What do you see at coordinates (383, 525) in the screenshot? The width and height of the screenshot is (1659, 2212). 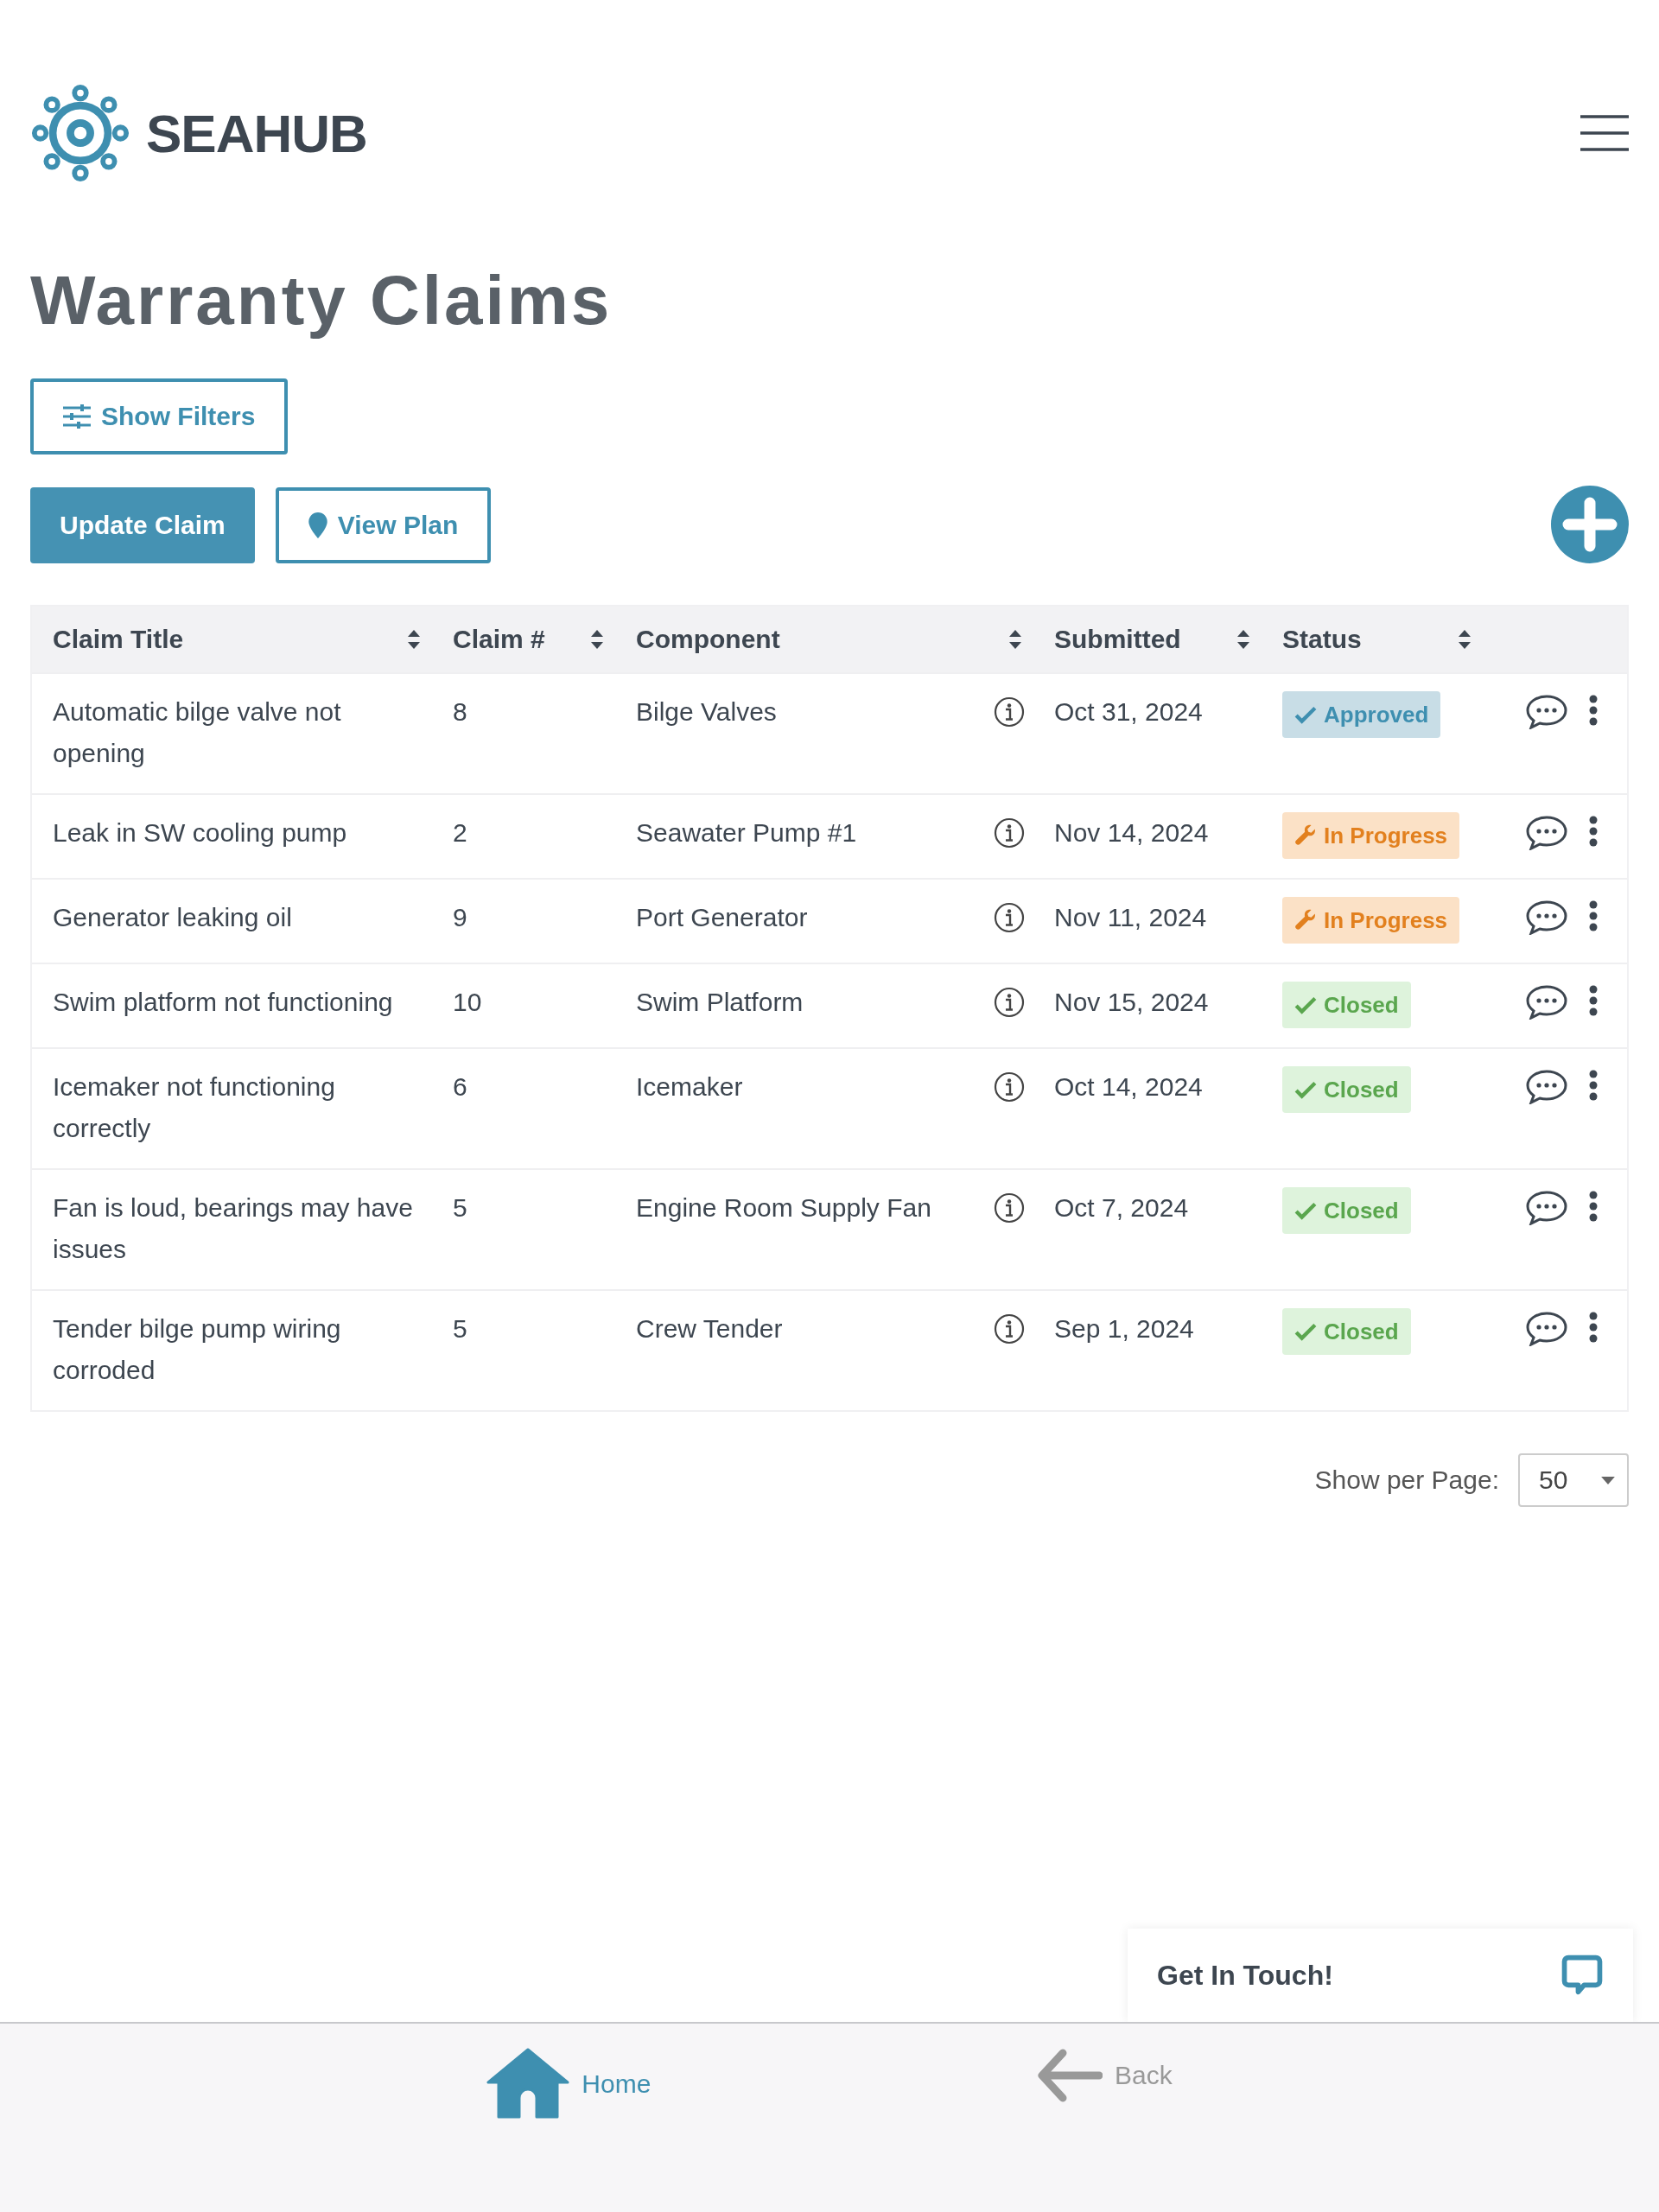 I see `action-button: View Plan` at bounding box center [383, 525].